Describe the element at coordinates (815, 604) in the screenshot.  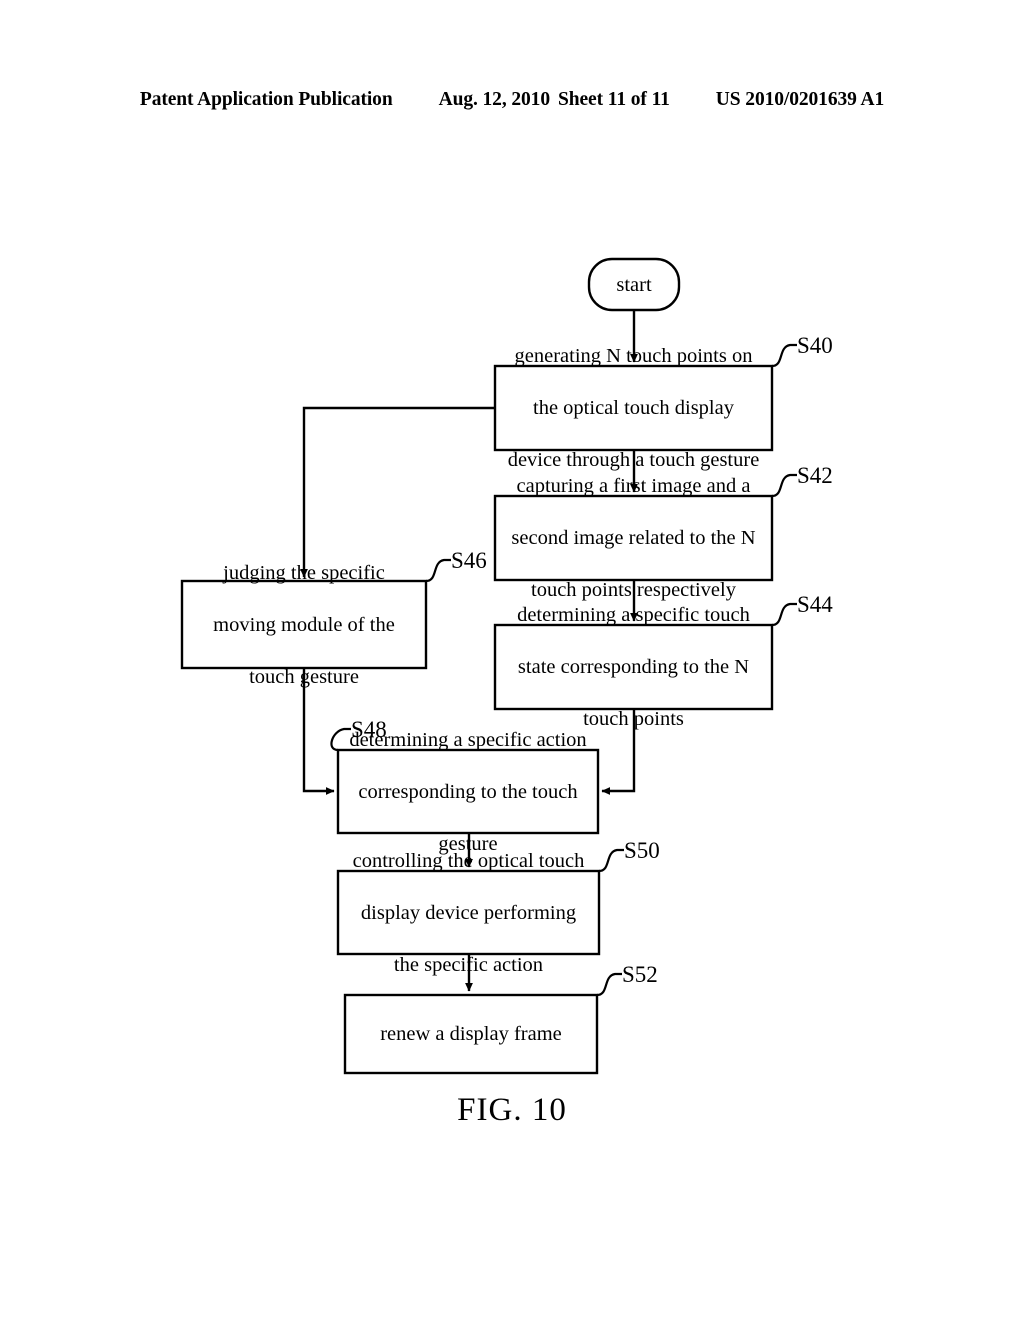
I see `step-ref-s44: S44` at that location.